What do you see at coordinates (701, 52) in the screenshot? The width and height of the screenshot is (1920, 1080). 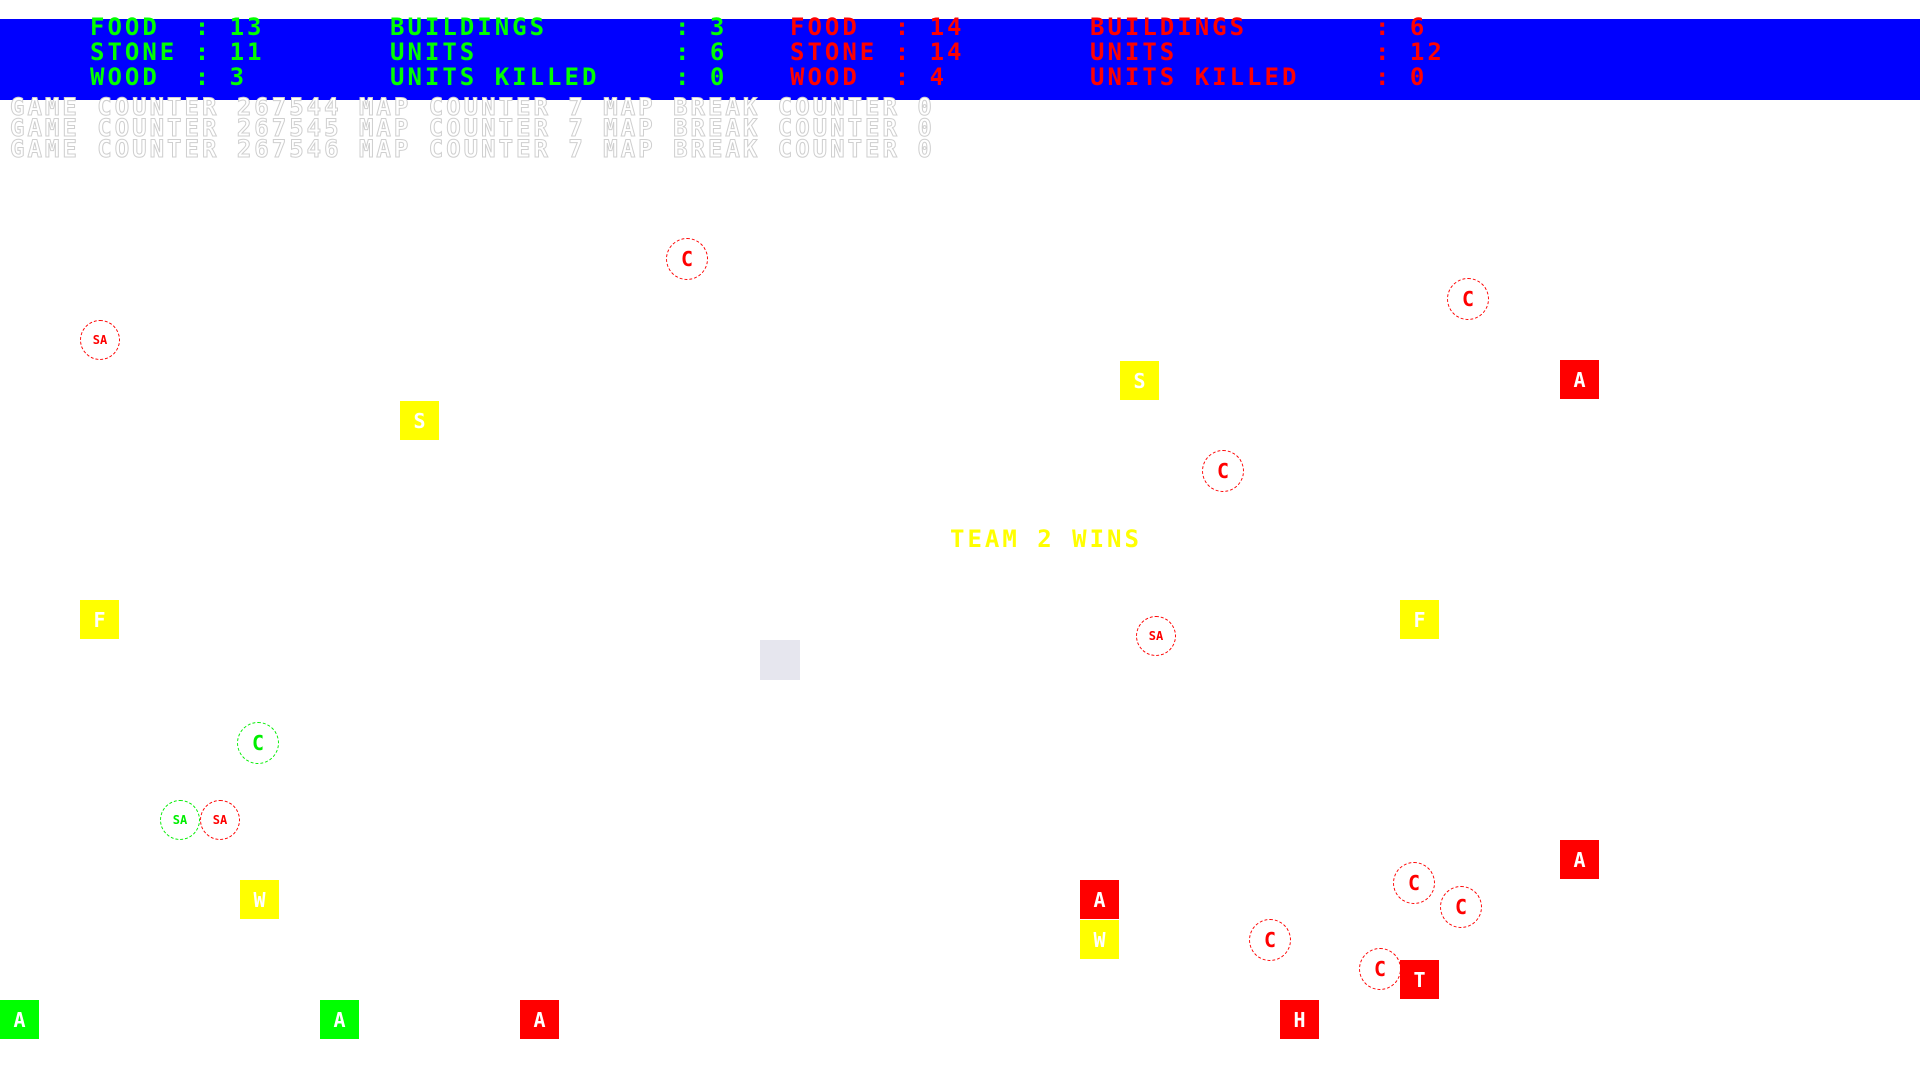 I see `team1-units-value: : 6` at bounding box center [701, 52].